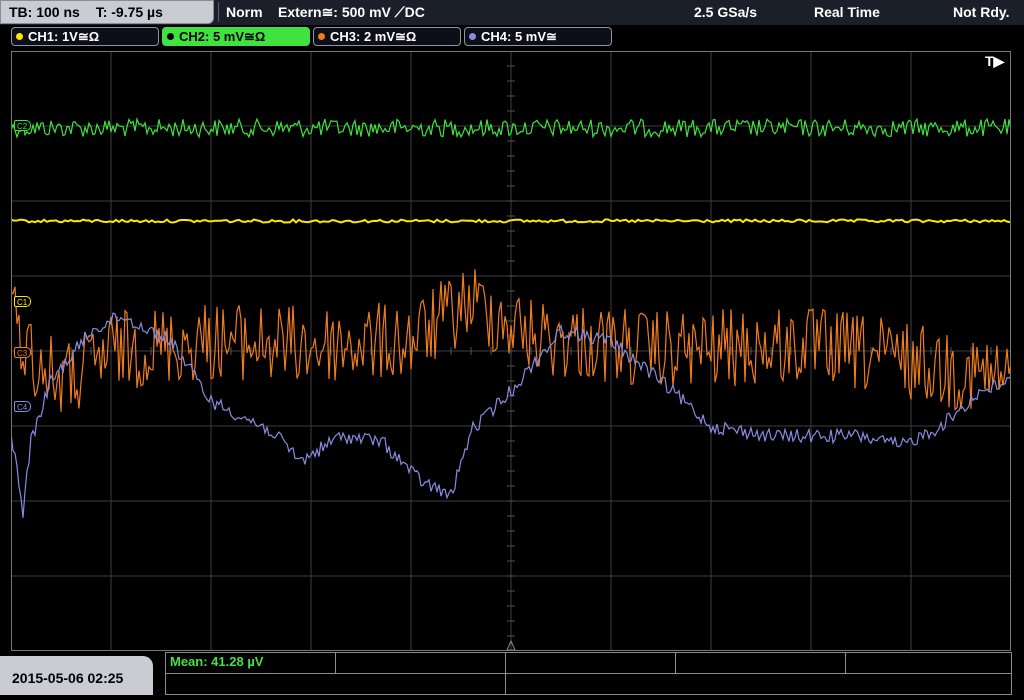 The height and width of the screenshot is (700, 1024). Describe the element at coordinates (472, 37) in the screenshot. I see `channel-4-dot-icon` at that location.